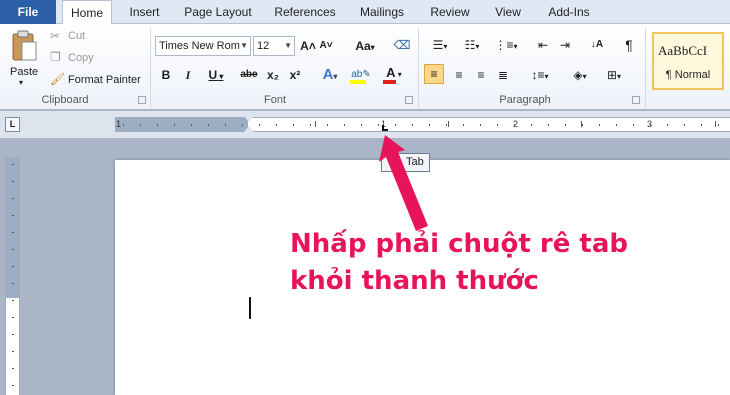 The image size is (730, 395). I want to click on font-name-value: Times New Rom, so click(199, 46).